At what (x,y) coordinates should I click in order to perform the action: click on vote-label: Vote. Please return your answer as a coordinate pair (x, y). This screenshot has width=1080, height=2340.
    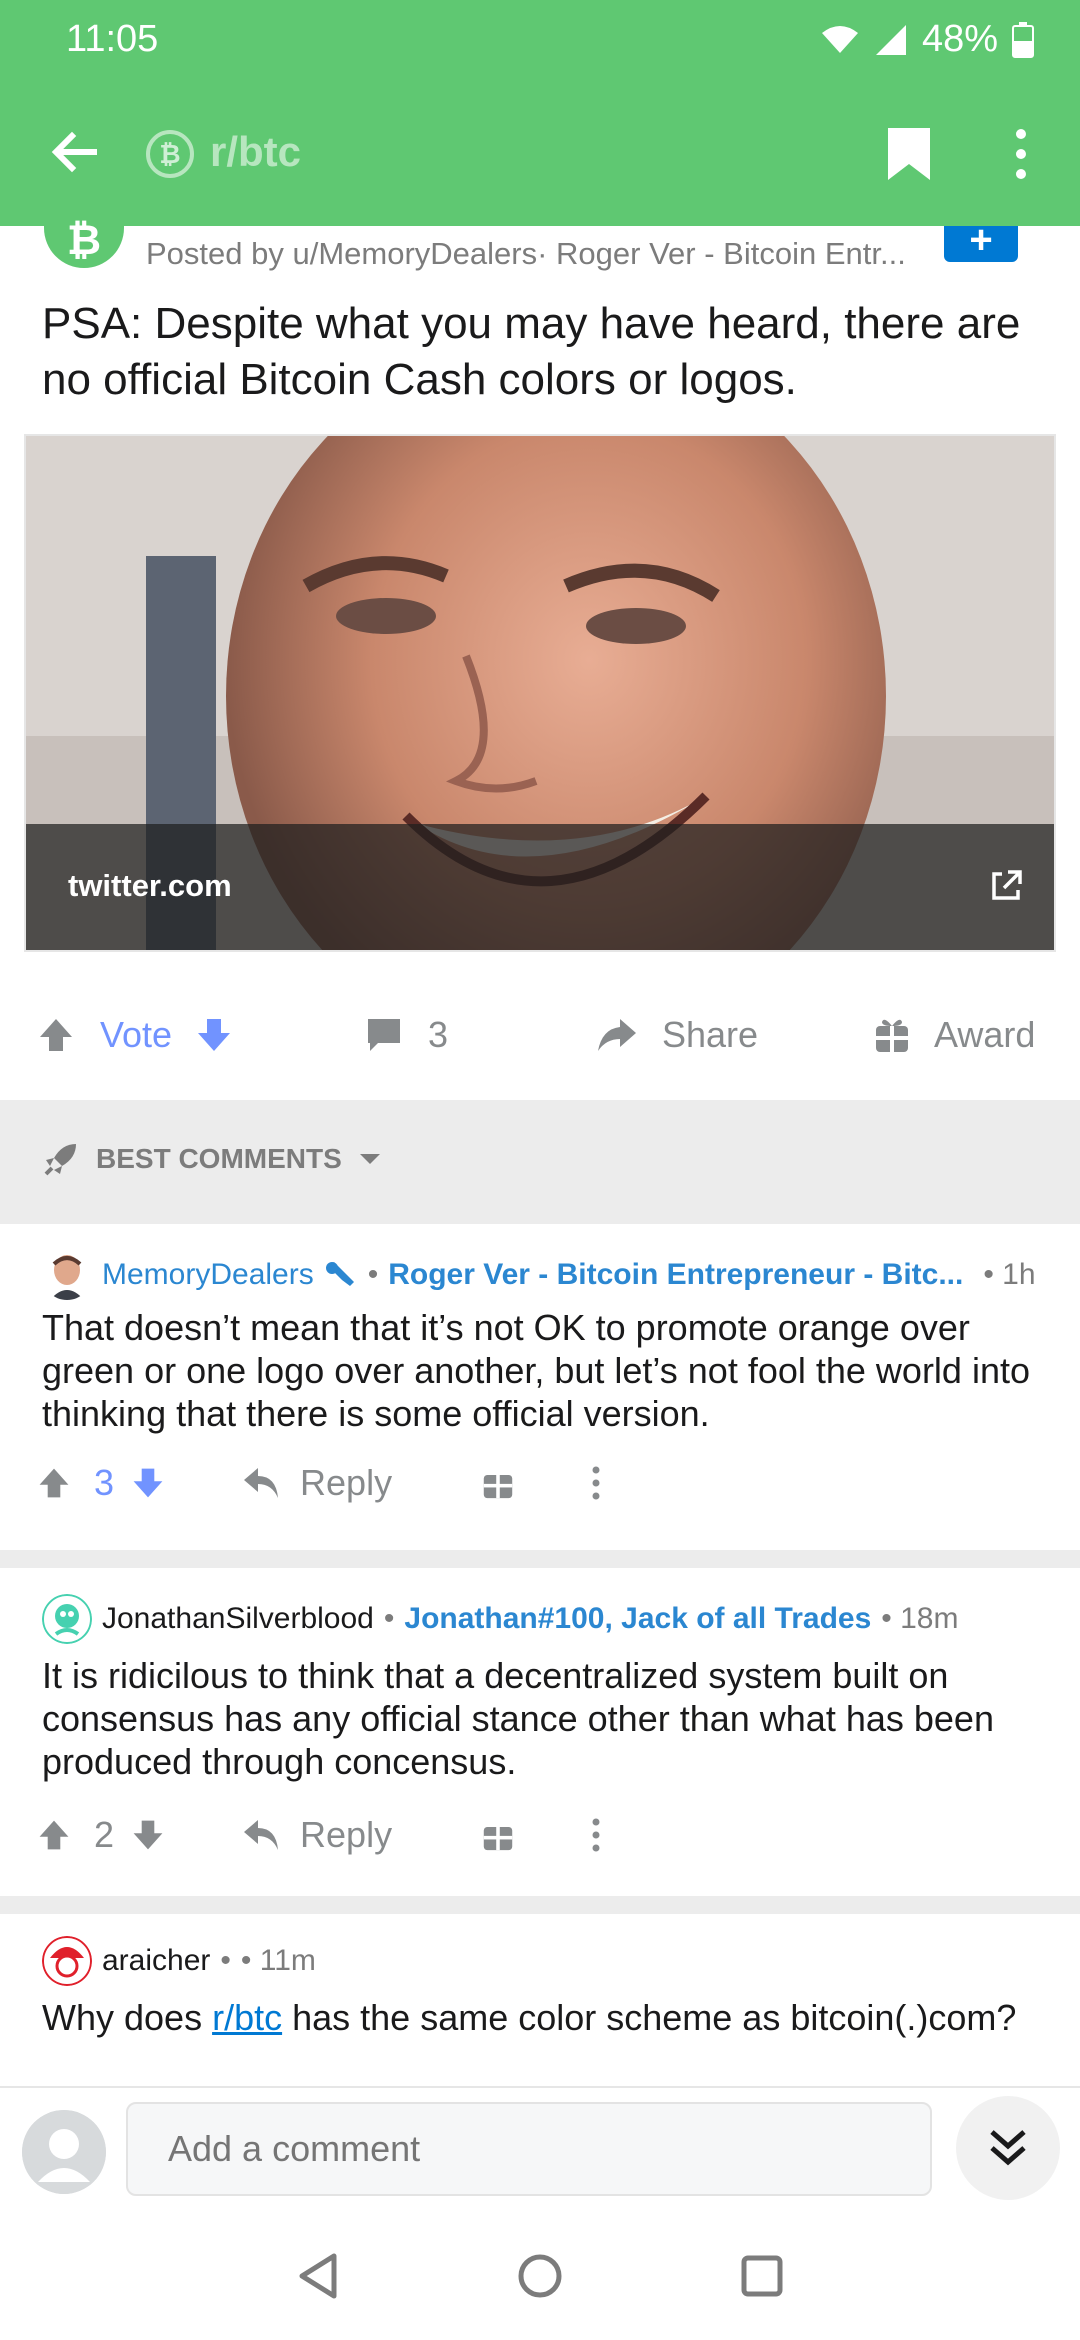
    Looking at the image, I should click on (136, 1034).